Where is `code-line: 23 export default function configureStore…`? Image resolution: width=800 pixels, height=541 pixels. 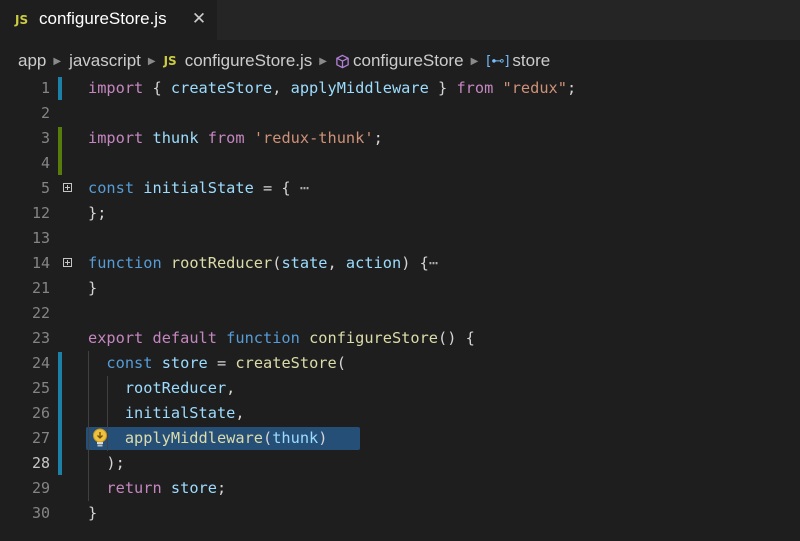
code-line: 23 export default function configureStore… is located at coordinates (400, 338).